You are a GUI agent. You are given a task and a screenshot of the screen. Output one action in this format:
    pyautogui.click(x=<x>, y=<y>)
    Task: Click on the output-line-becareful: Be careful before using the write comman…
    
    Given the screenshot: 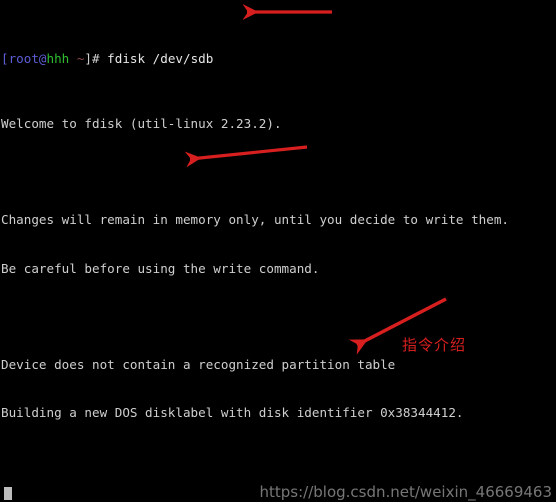 What is the action you would take?
    pyautogui.click(x=160, y=268)
    